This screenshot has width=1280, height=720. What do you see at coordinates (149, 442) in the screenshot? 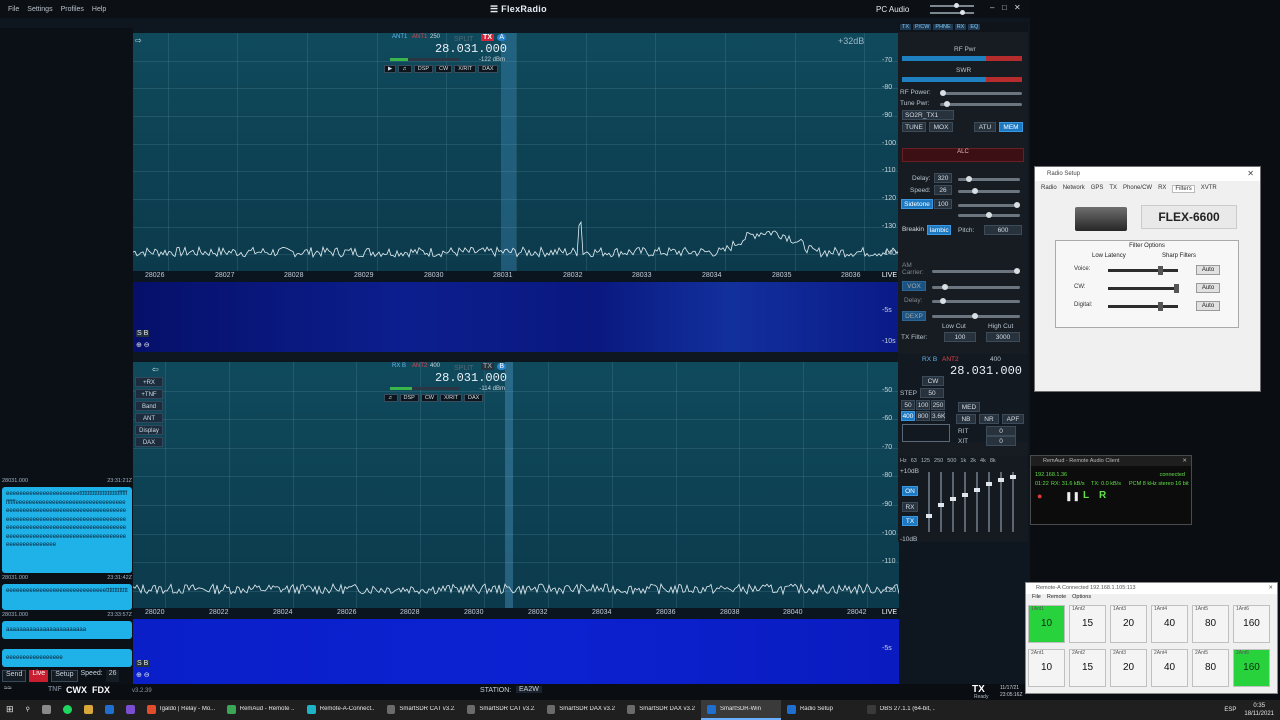
I see `dax-button: DAX` at bounding box center [149, 442].